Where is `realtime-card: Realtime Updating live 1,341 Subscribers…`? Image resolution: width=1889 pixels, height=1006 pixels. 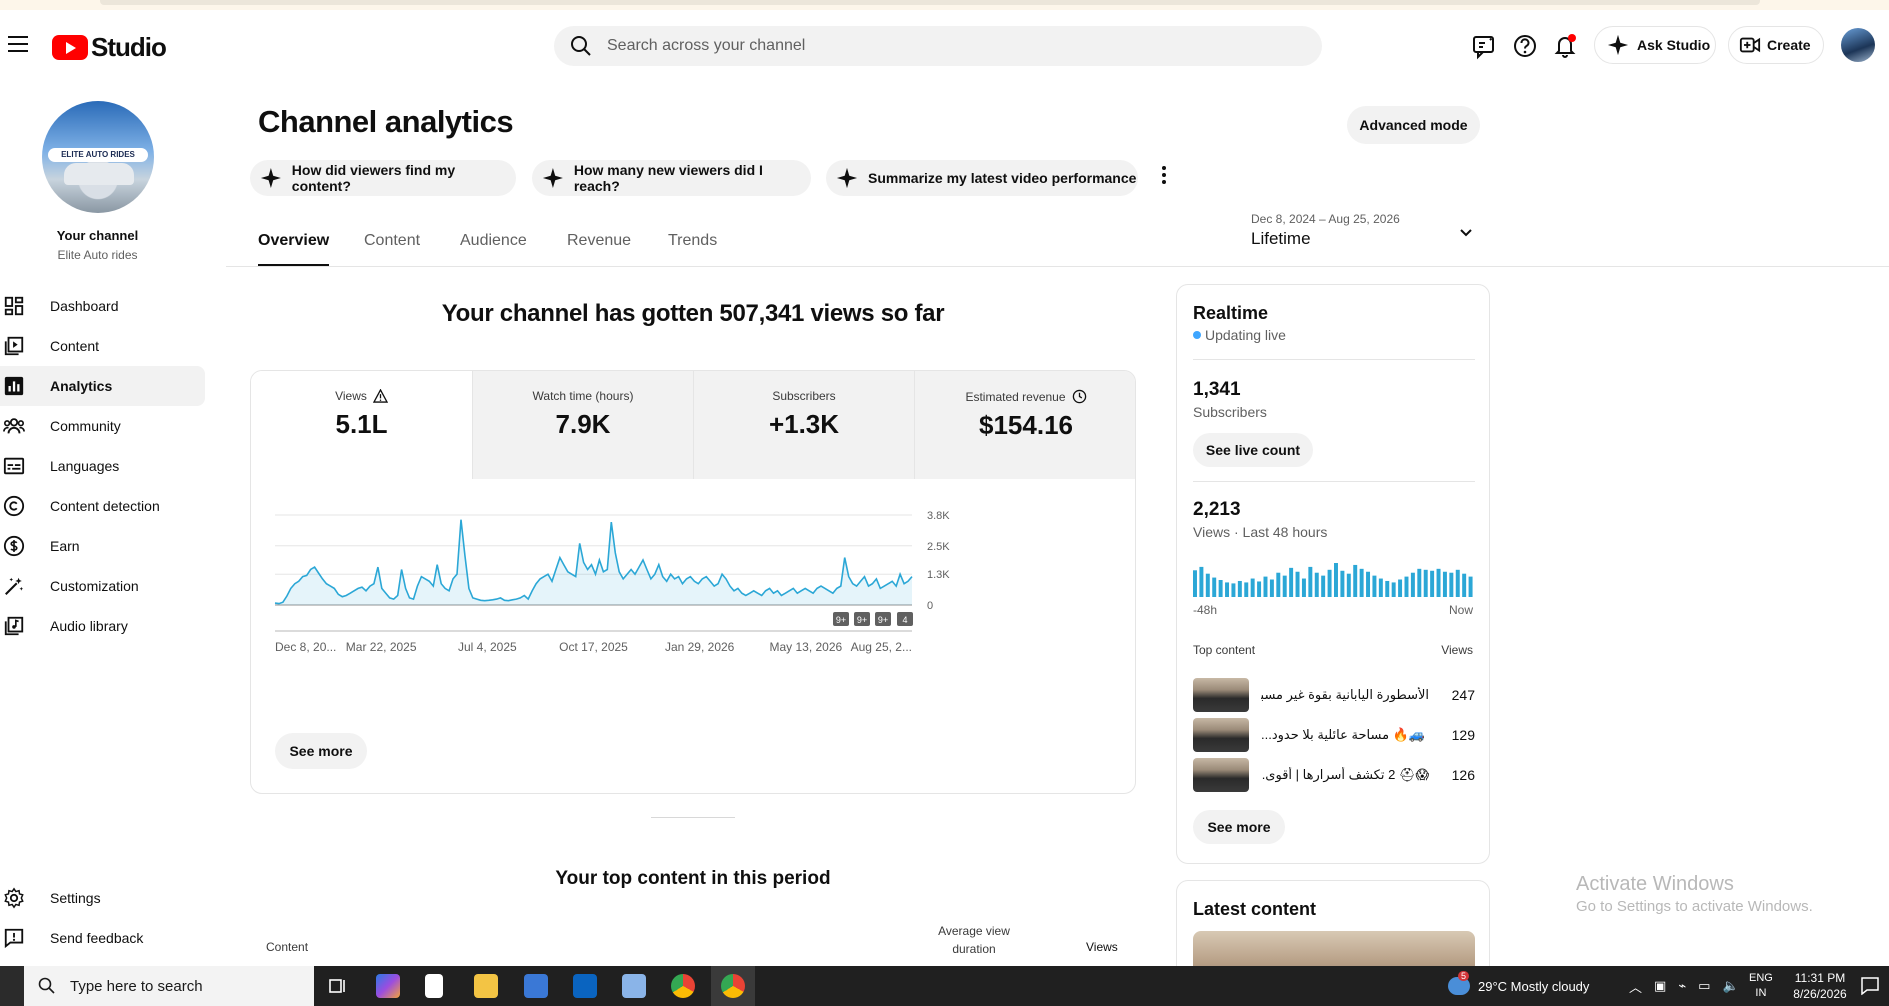 realtime-card: Realtime Updating live 1,341 Subscribers… is located at coordinates (1333, 574).